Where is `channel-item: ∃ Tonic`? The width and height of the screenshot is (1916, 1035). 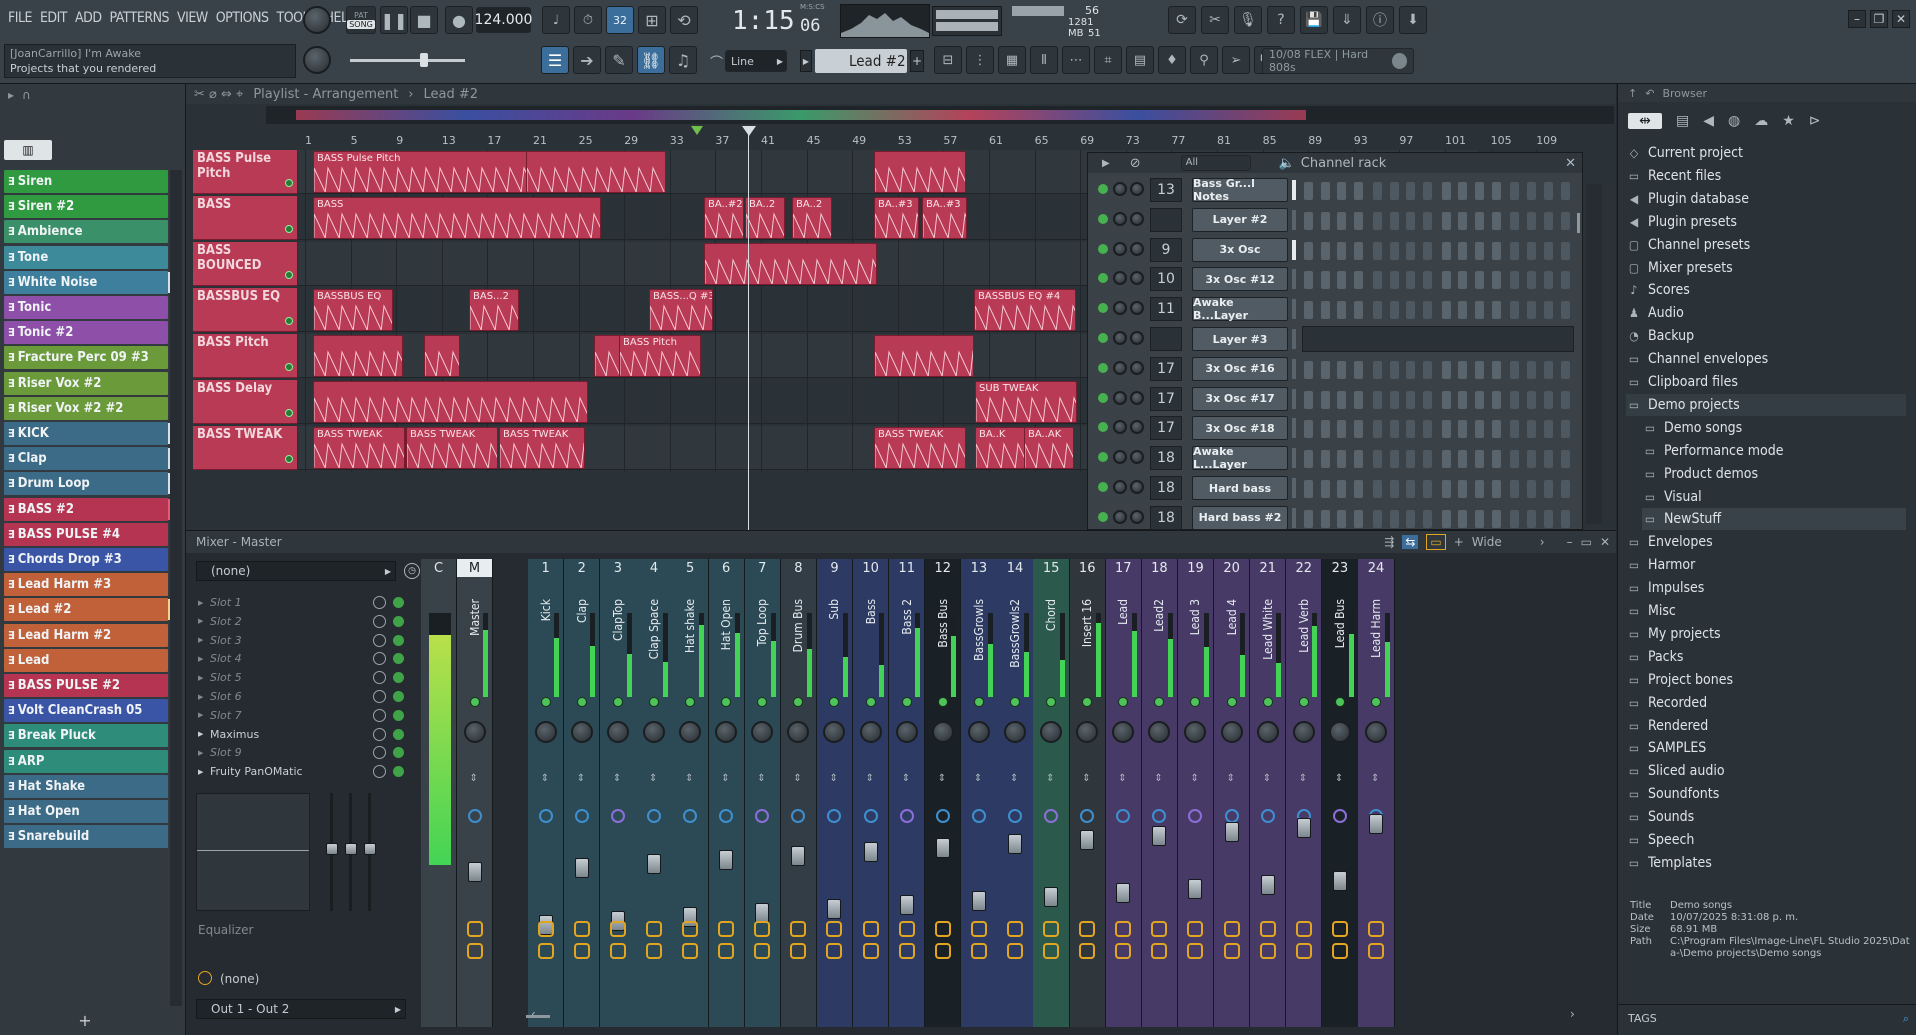 channel-item: ∃ Tonic is located at coordinates (86, 307).